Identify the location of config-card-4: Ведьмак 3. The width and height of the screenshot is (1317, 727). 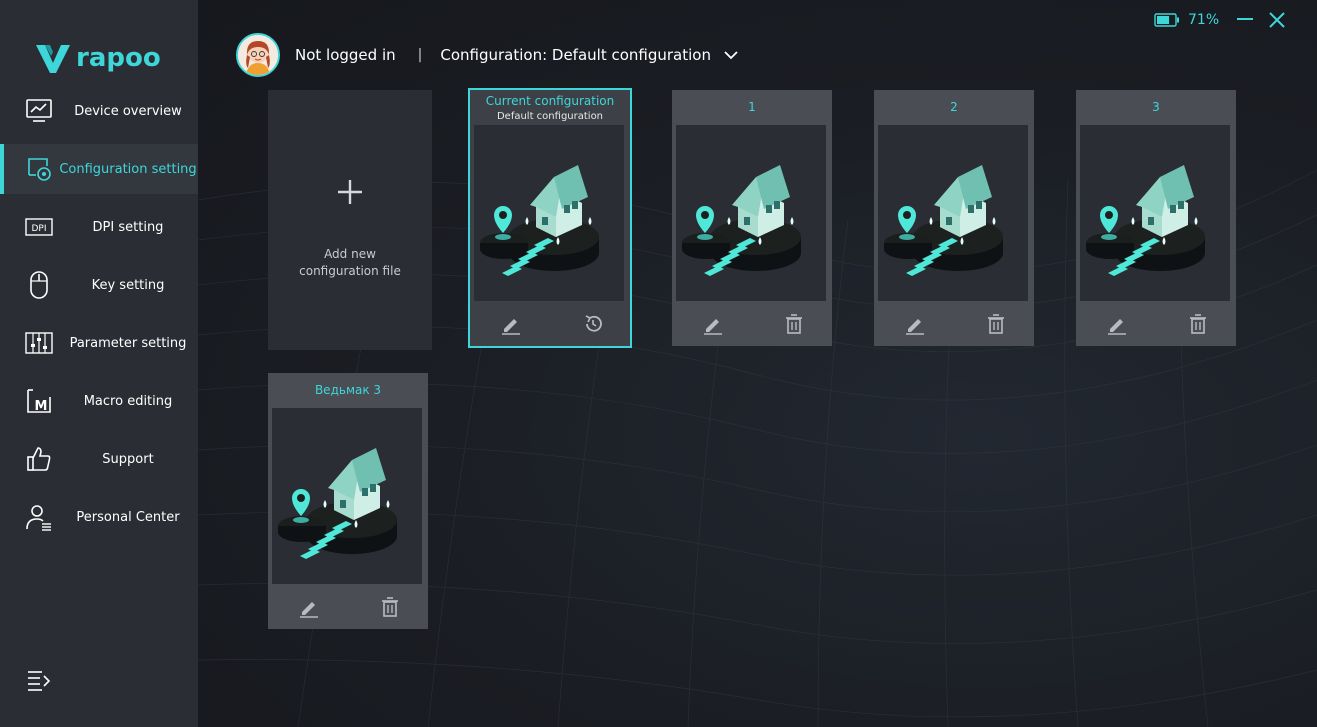
(348, 501).